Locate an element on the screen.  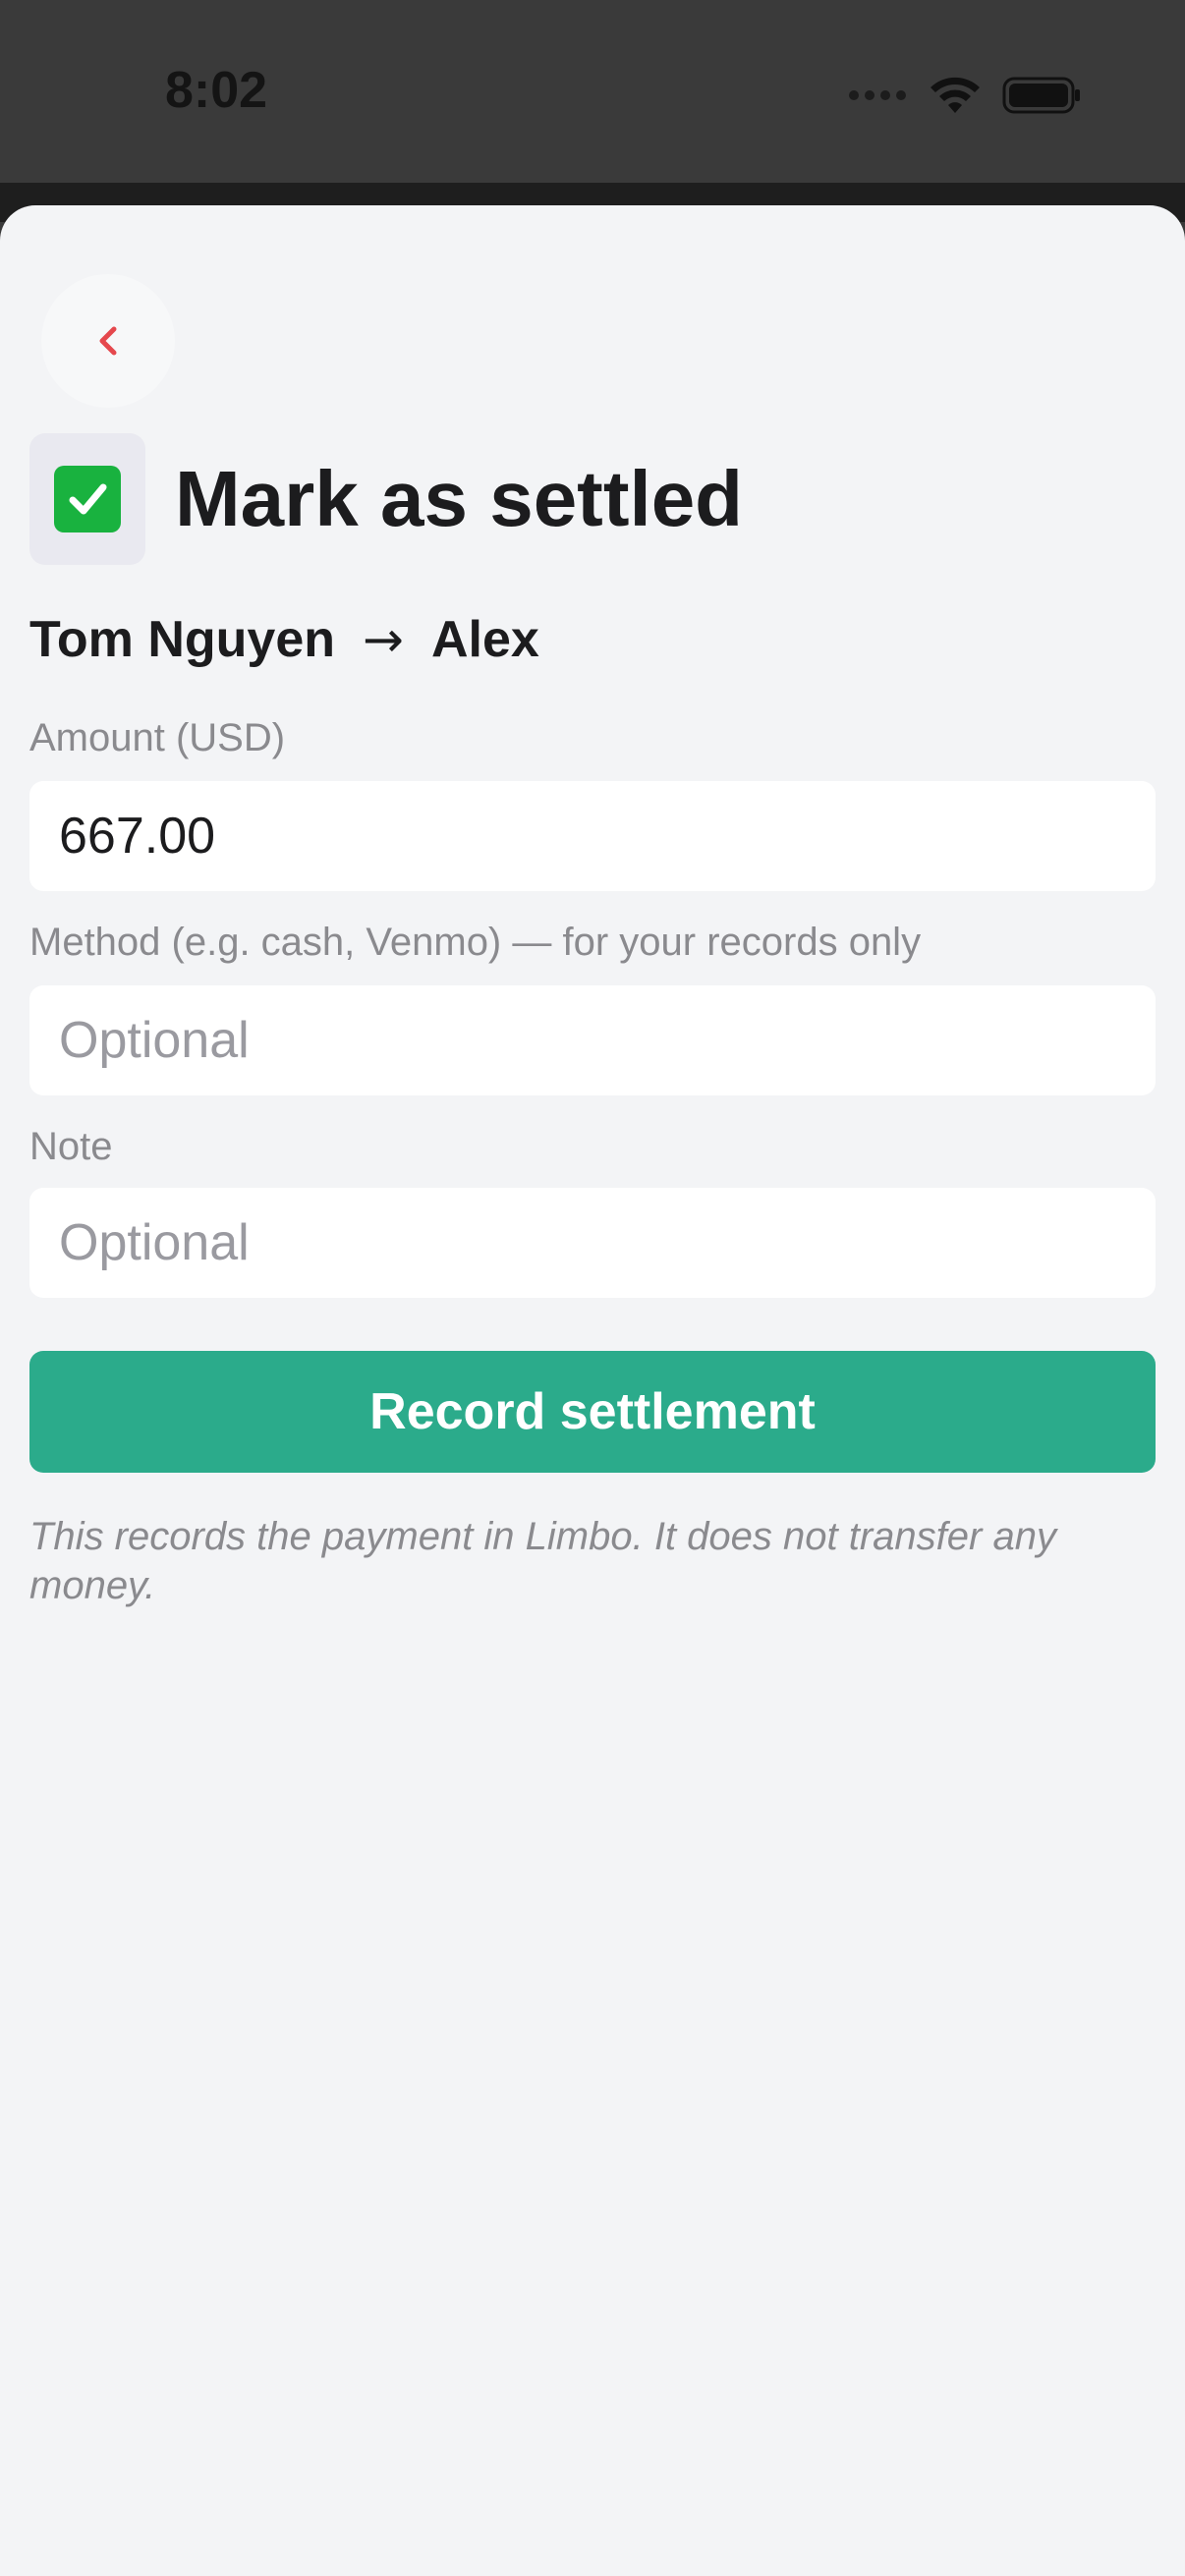
title-row: Mark as settled is located at coordinates (386, 499).